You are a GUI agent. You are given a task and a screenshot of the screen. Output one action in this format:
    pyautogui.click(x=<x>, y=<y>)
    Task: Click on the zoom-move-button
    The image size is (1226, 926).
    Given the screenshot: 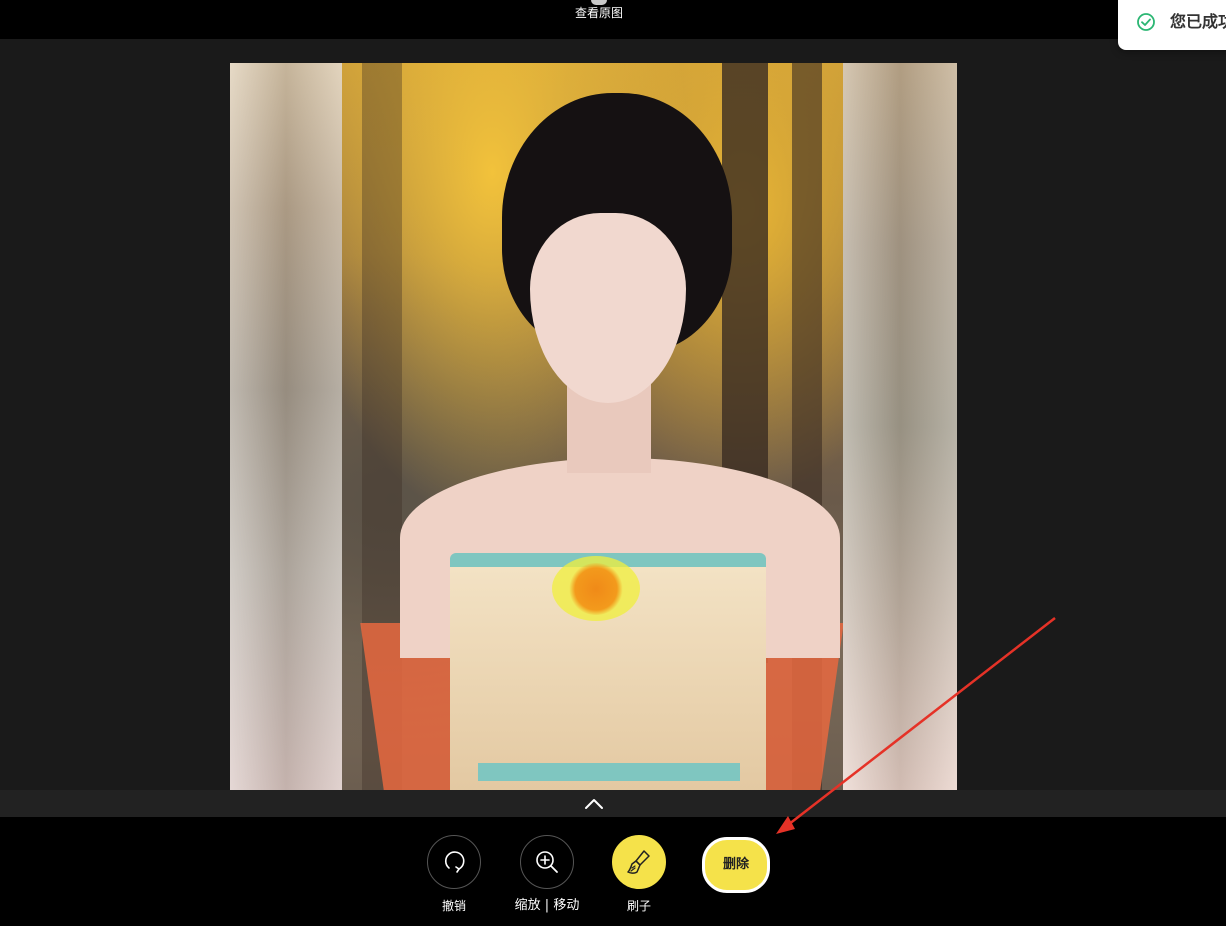 What is the action you would take?
    pyautogui.click(x=547, y=862)
    